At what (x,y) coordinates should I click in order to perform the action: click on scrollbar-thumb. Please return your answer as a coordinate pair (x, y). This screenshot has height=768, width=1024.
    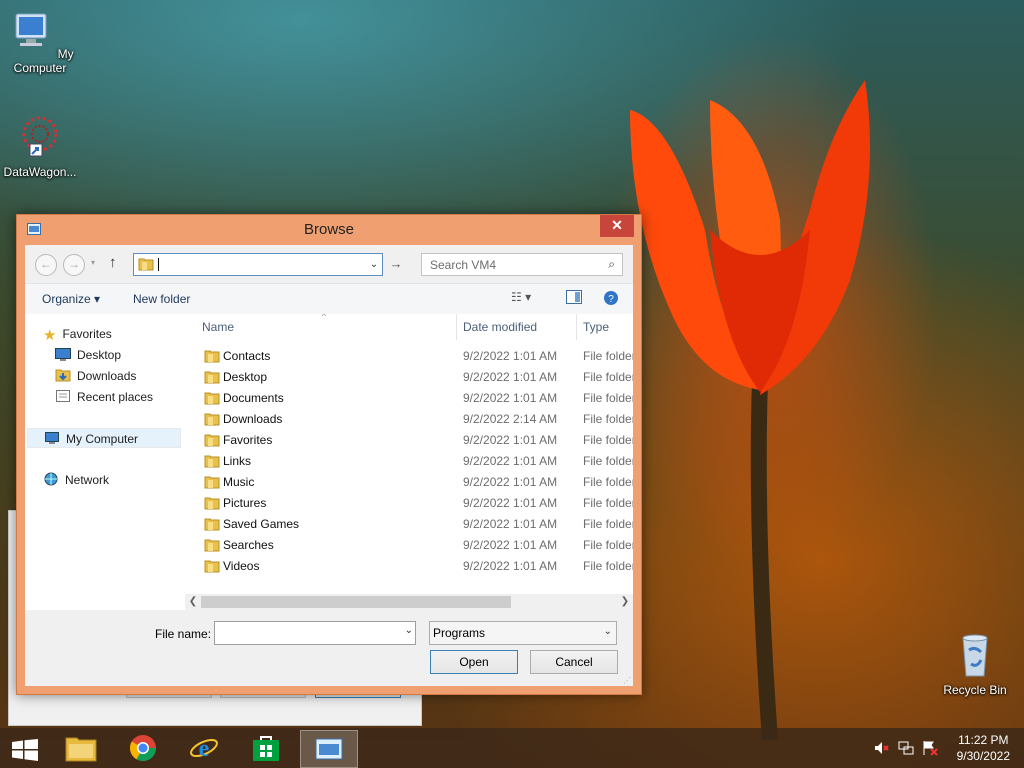
    Looking at the image, I should click on (356, 602).